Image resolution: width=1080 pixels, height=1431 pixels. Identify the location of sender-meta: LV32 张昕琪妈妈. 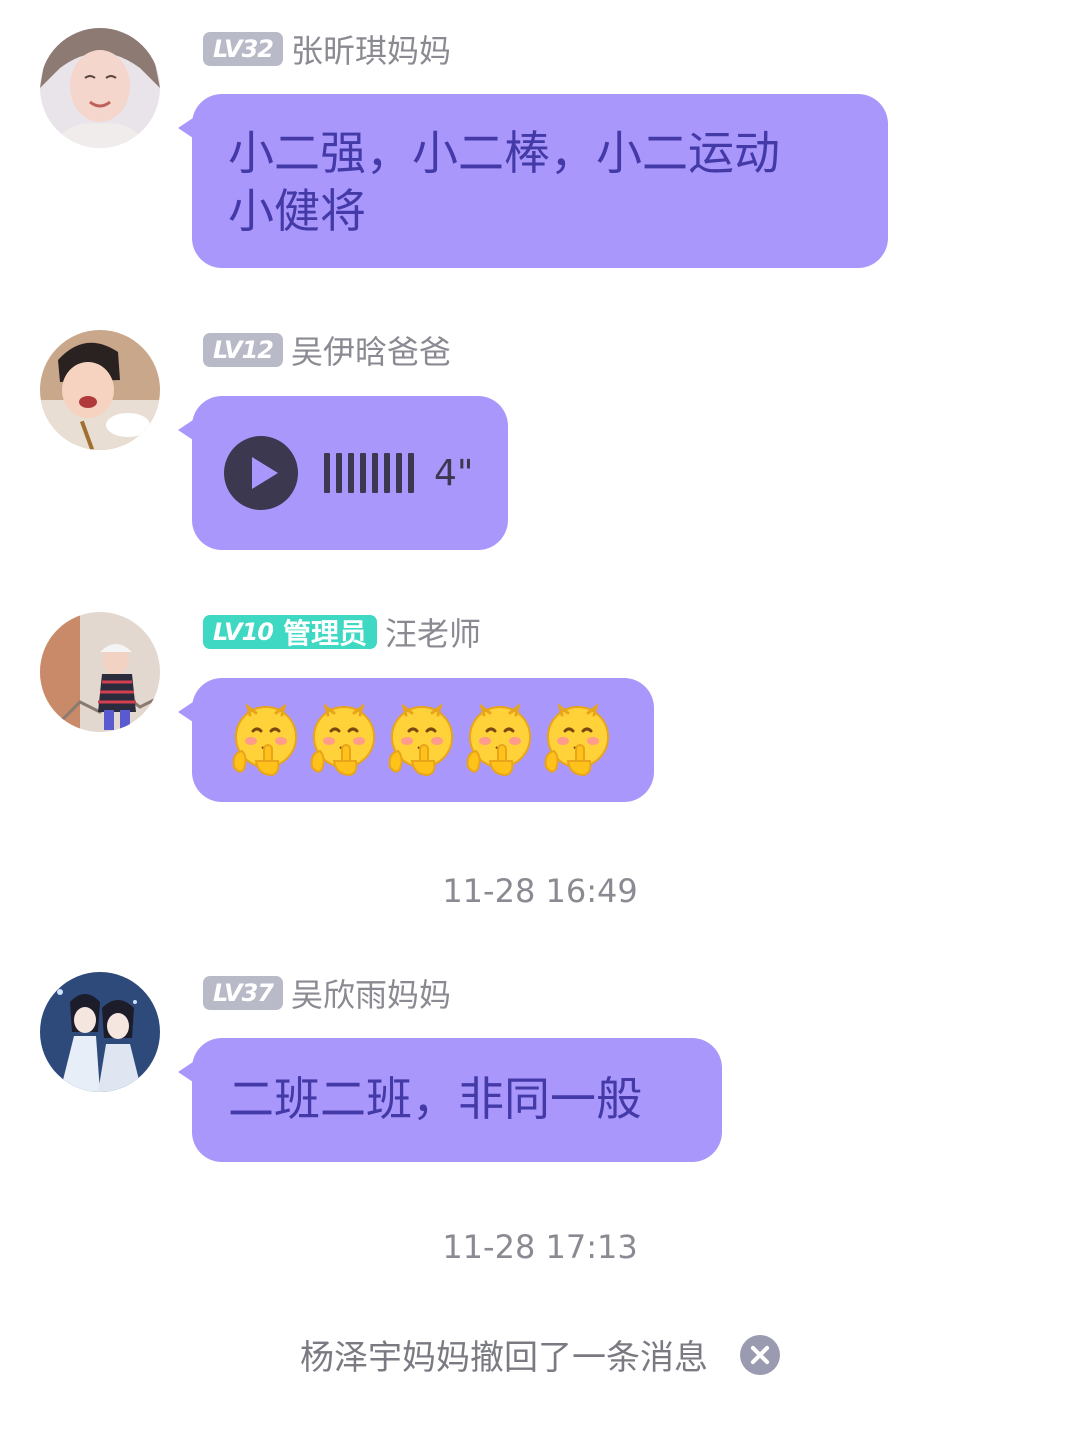
(327, 50).